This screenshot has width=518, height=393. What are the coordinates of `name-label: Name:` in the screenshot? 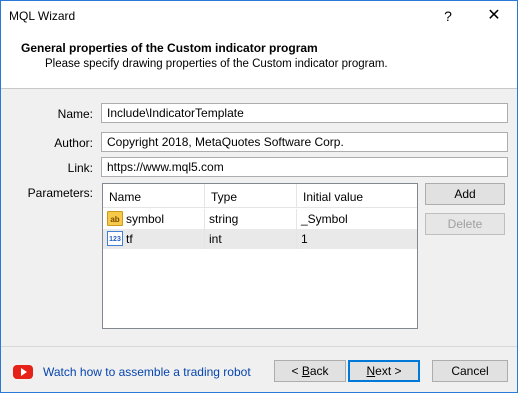 It's located at (75, 114).